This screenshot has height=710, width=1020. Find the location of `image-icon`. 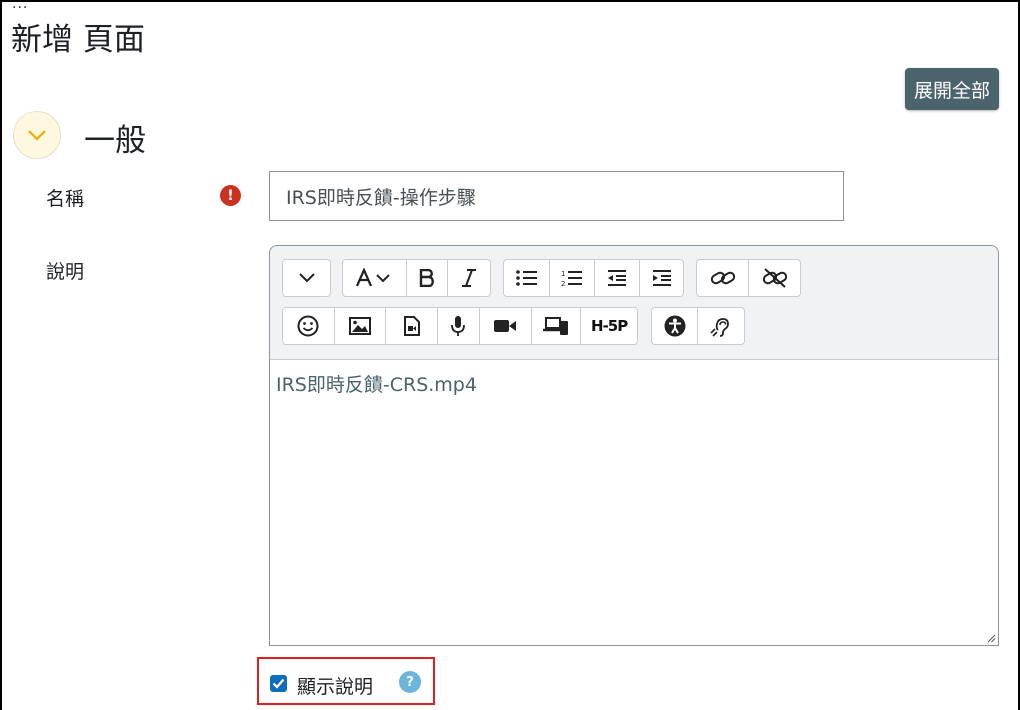

image-icon is located at coordinates (360, 326).